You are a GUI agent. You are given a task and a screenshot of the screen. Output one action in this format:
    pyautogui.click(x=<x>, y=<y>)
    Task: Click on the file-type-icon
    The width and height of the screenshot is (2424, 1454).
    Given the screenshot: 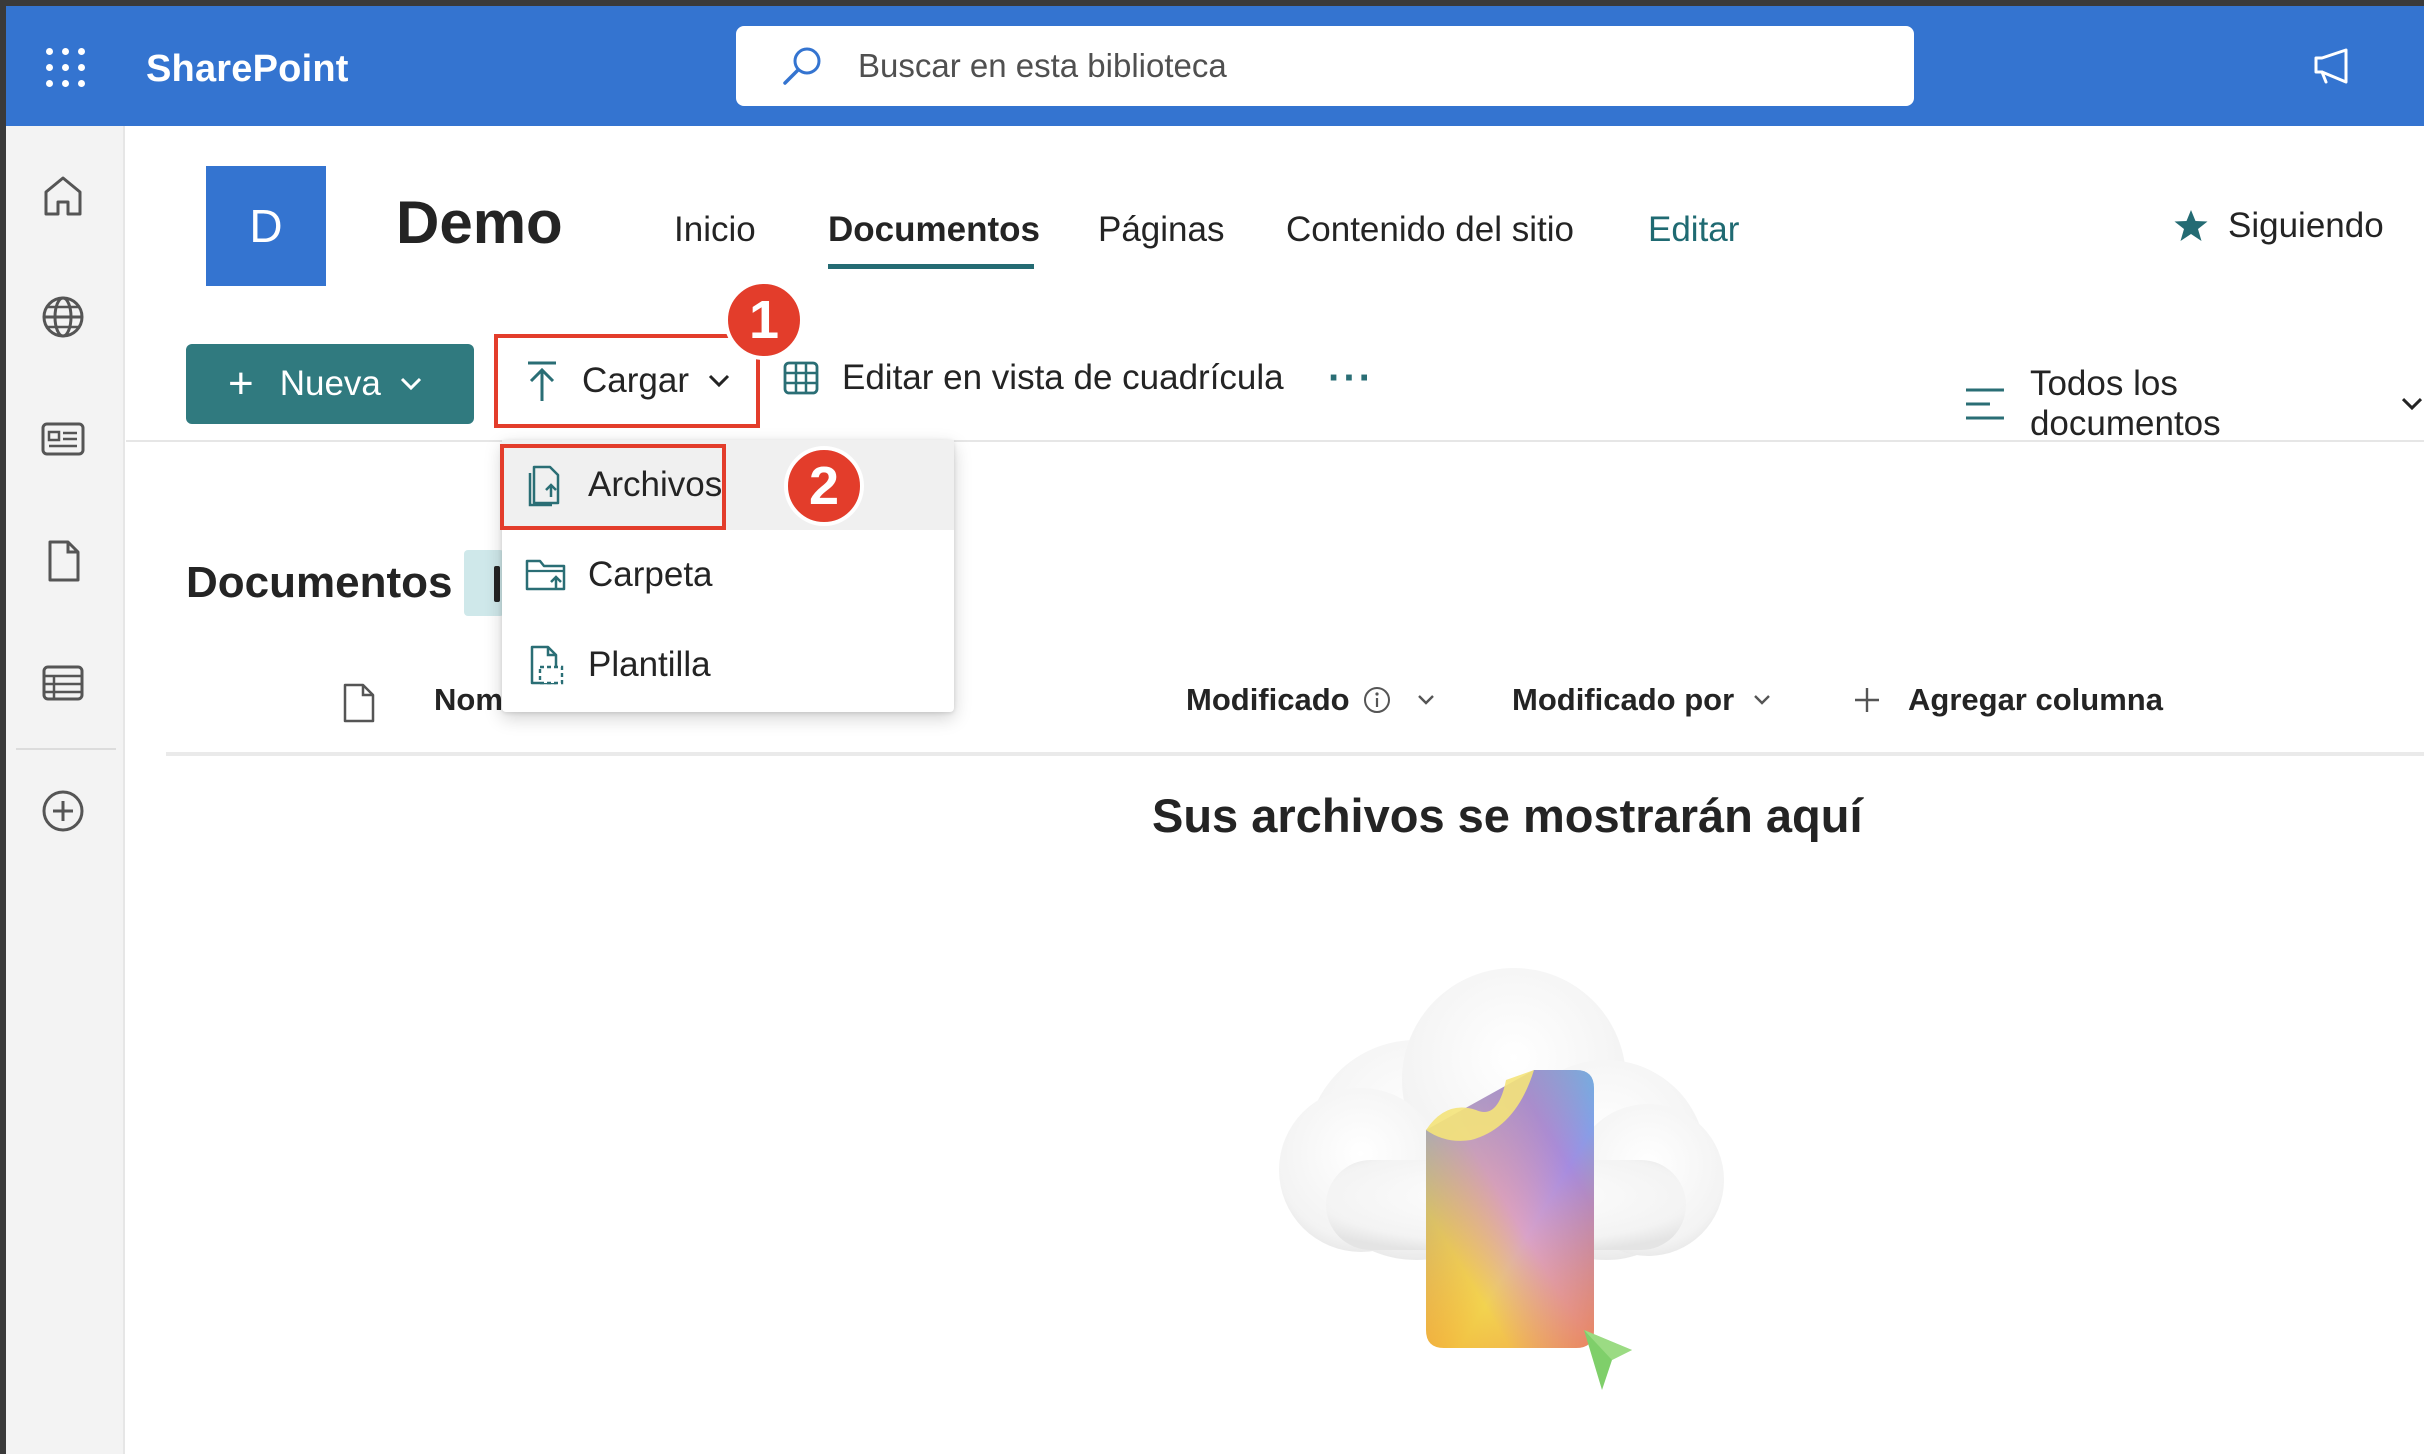 What is the action you would take?
    pyautogui.click(x=359, y=703)
    